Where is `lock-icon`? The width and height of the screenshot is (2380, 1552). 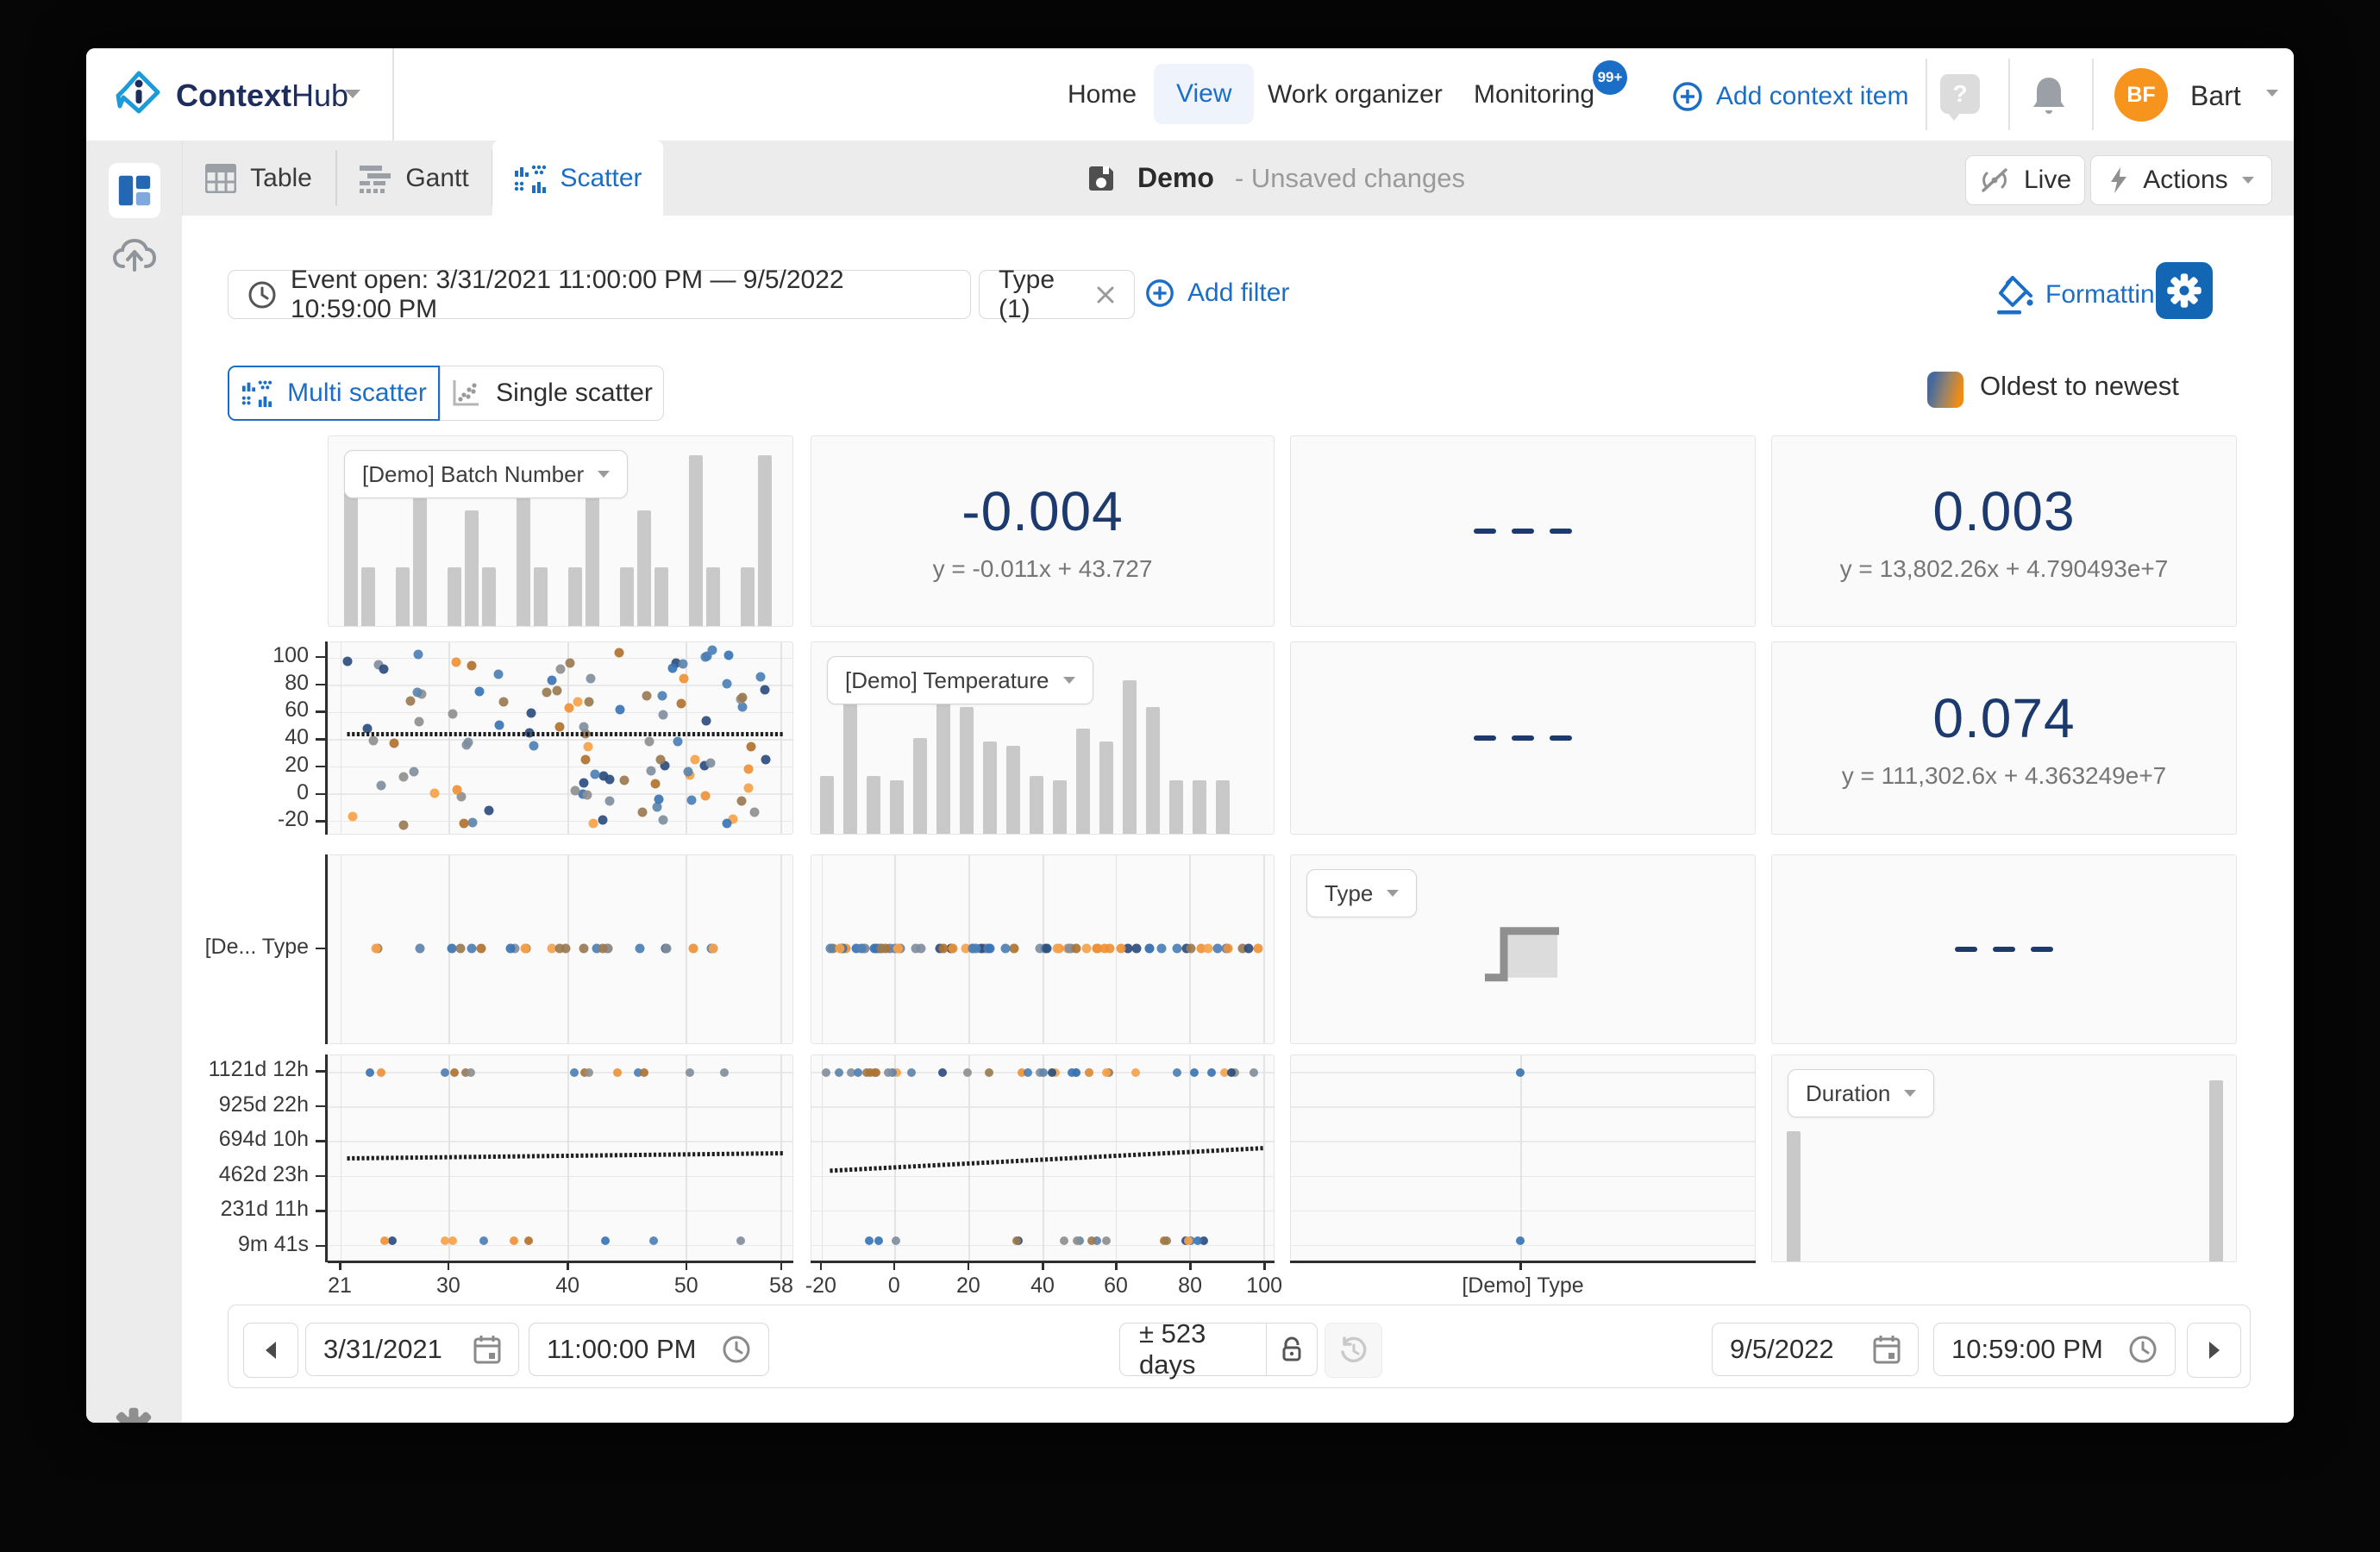 lock-icon is located at coordinates (1292, 1349).